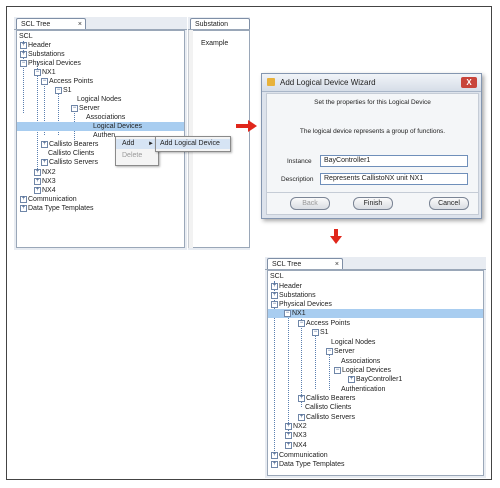  I want to click on instance-field: BayController1, so click(394, 161).